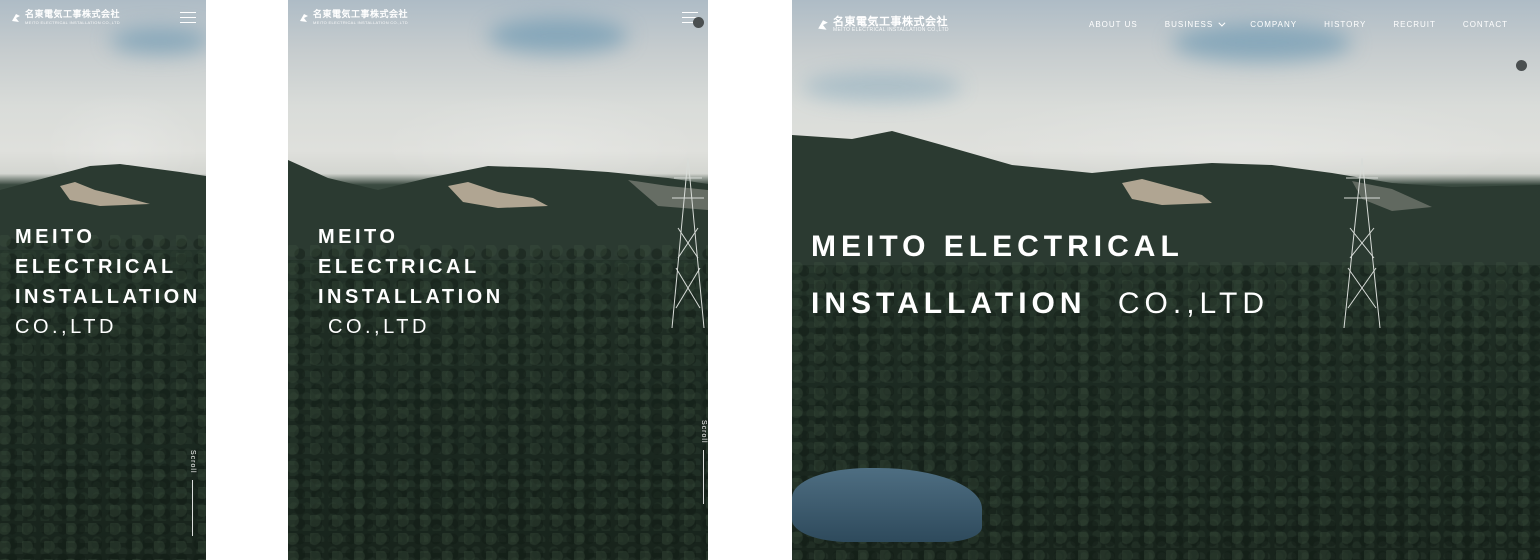  What do you see at coordinates (1193, 303) in the screenshot?
I see `headline-light: CO.,LTD` at bounding box center [1193, 303].